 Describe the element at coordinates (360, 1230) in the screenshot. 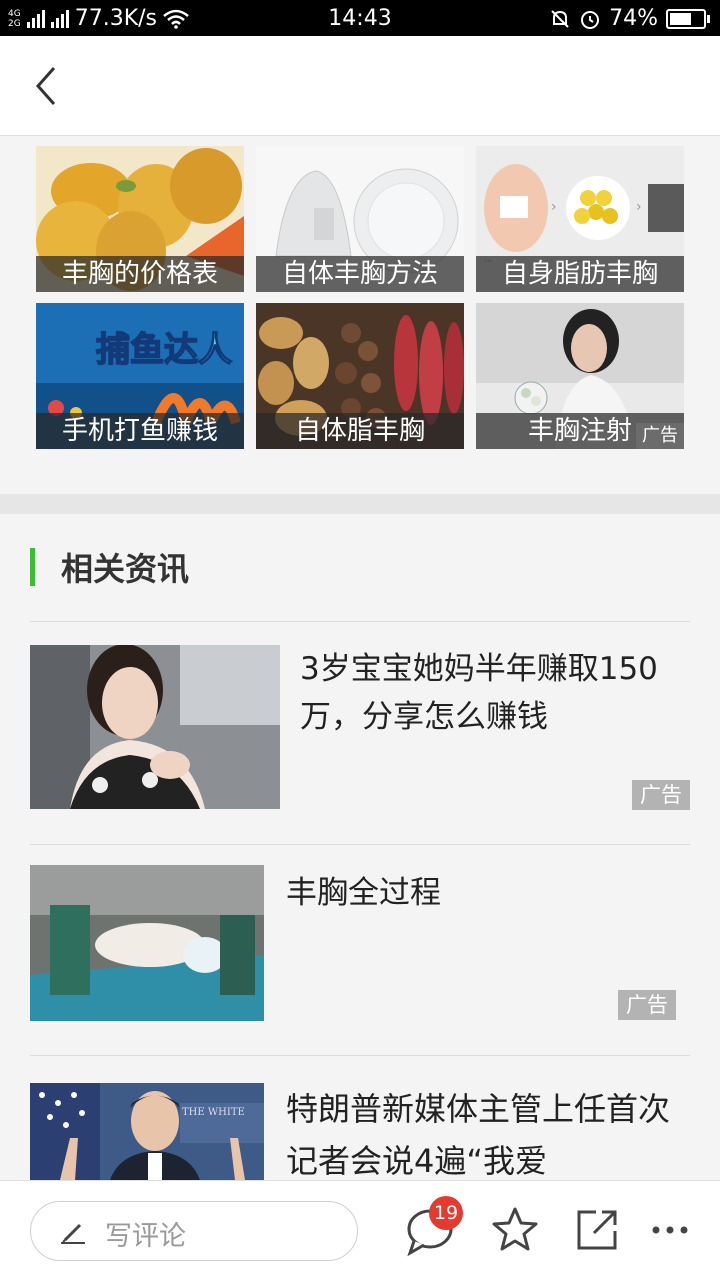

I see `bottom-toolbar: 写评论 19` at that location.